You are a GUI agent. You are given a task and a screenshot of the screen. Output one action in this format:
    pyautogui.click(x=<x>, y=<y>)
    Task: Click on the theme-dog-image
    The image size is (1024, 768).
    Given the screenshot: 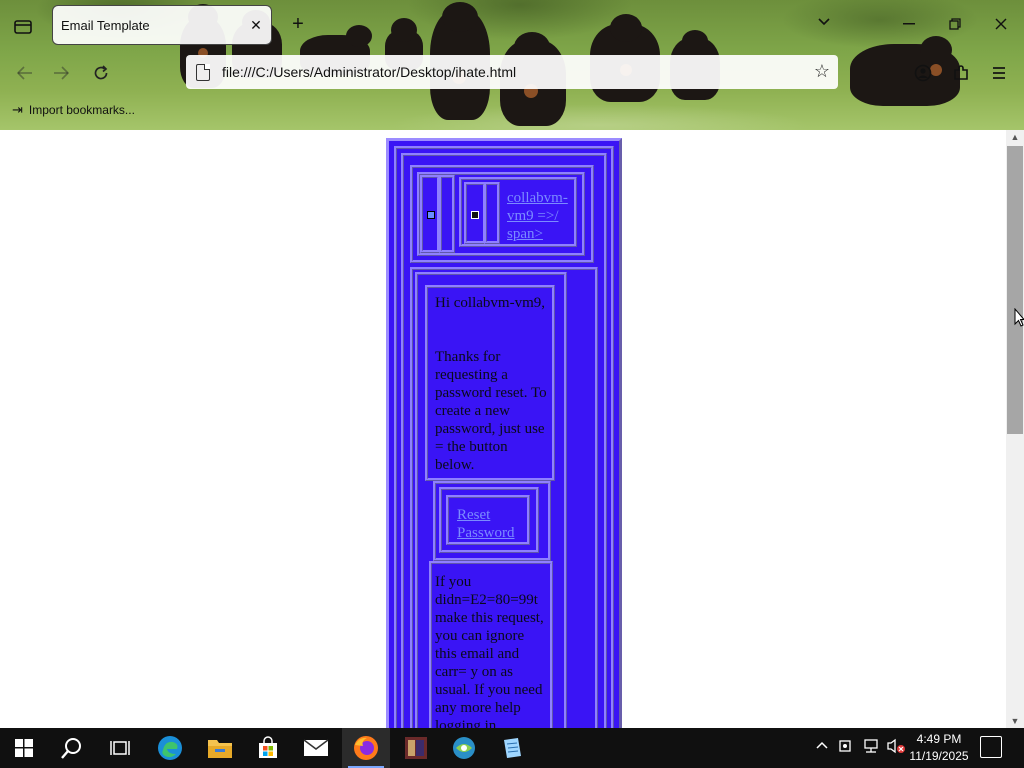 What is the action you would take?
    pyautogui.click(x=905, y=71)
    